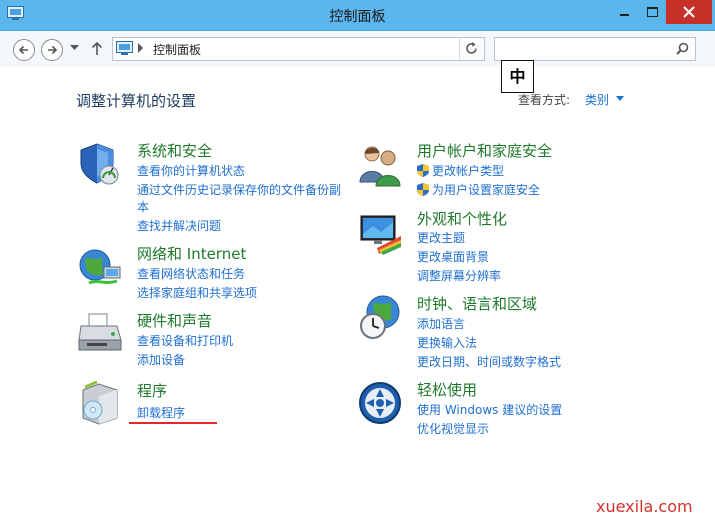 The image size is (715, 519). Describe the element at coordinates (100, 164) in the screenshot. I see `security-shield-icon` at that location.